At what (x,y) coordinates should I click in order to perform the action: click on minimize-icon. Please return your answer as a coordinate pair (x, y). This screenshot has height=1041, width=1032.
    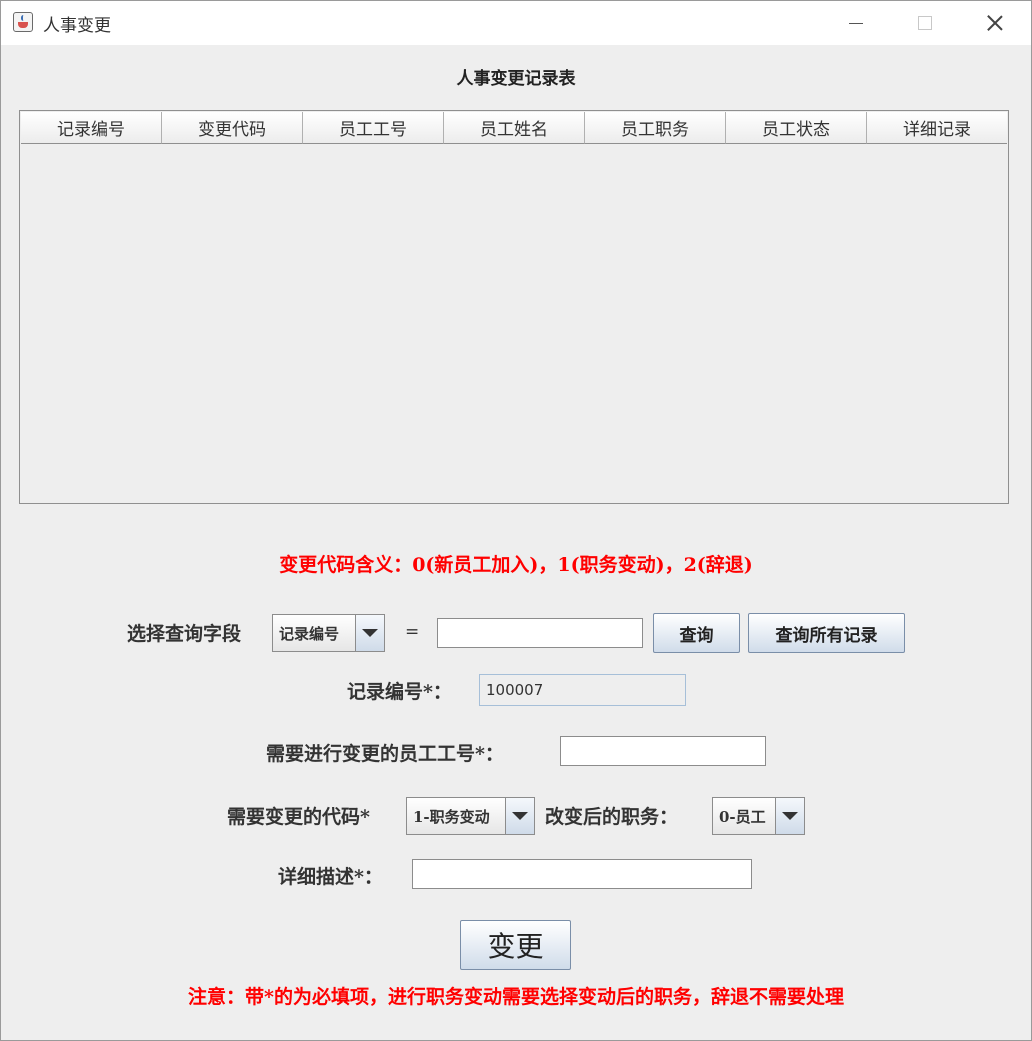
    Looking at the image, I should click on (856, 23).